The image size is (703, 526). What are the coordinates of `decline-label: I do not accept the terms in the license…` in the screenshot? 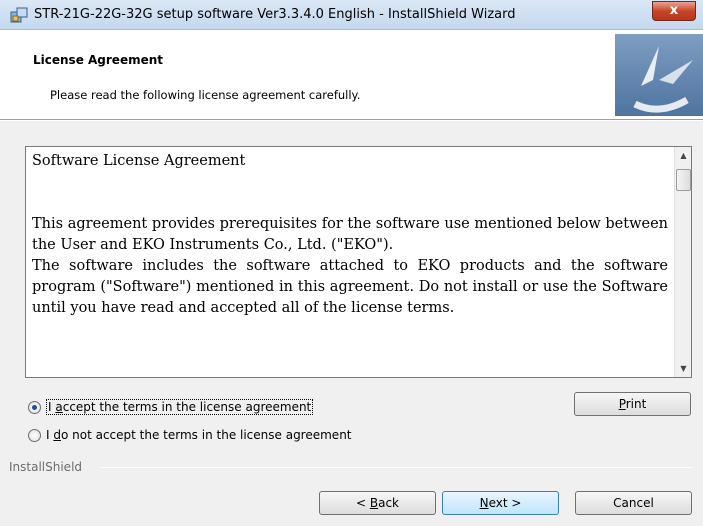 It's located at (199, 435).